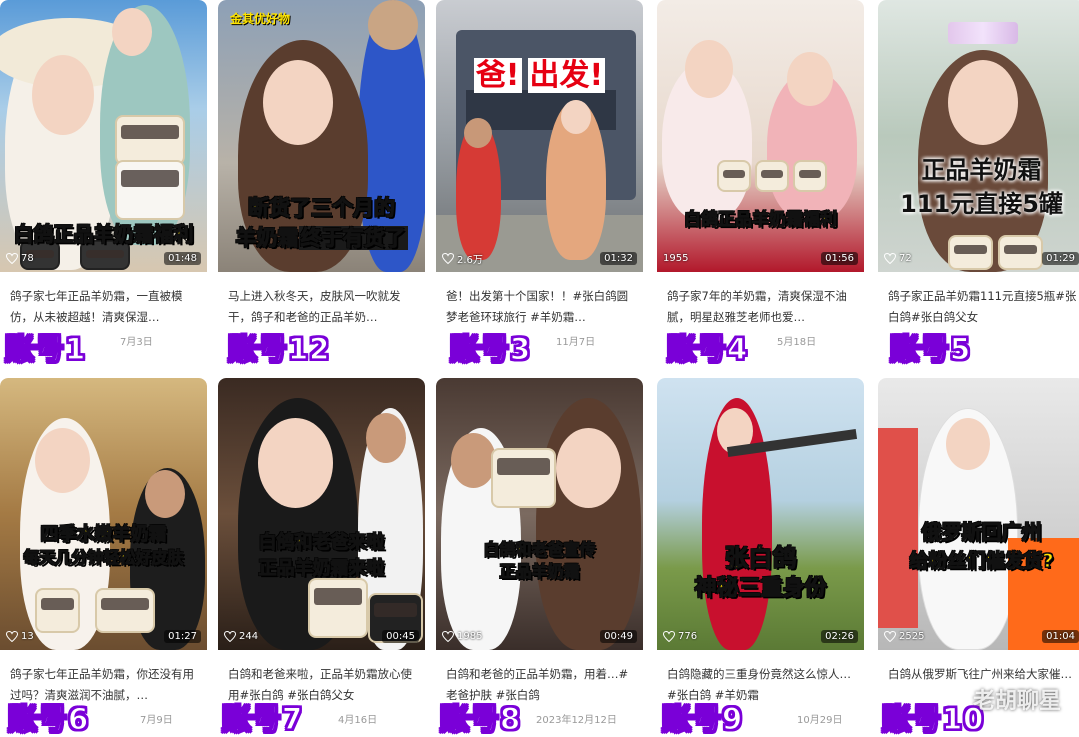 Image resolution: width=1079 pixels, height=737 pixels. Describe the element at coordinates (797, 342) in the screenshot. I see `post-date: 5月18日` at that location.